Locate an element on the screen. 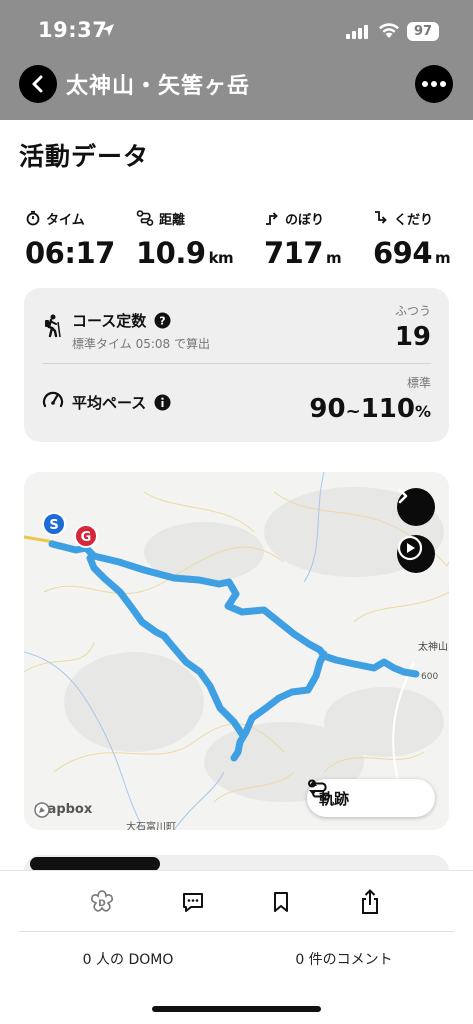 This screenshot has height=1024, width=473. section-title: 活動データ is located at coordinates (84, 156).